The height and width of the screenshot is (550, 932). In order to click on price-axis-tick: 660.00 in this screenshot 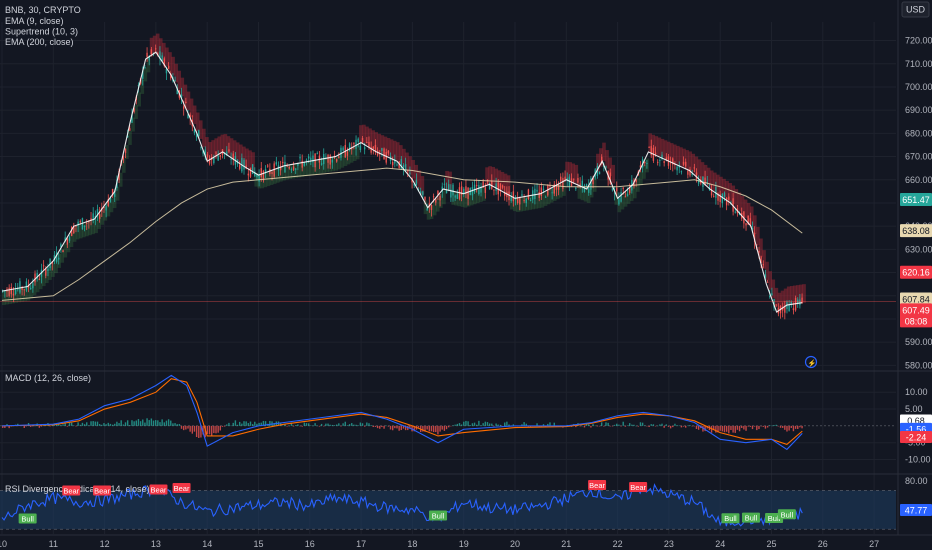, I will do `click(918, 180)`.